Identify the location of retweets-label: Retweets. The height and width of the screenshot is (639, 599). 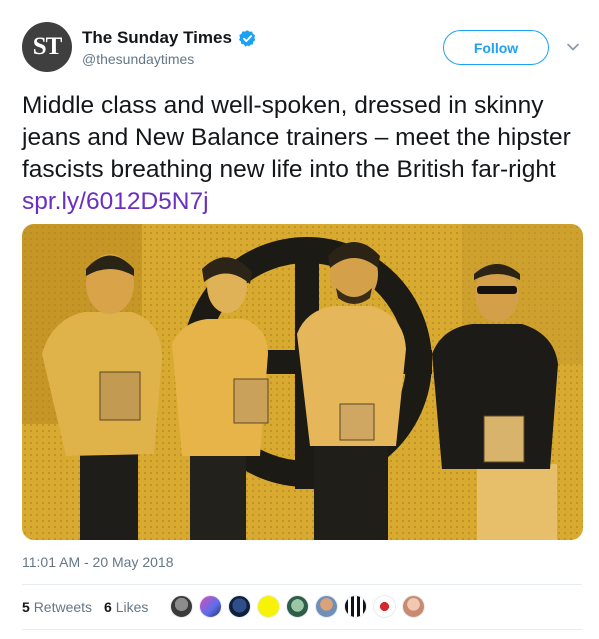
(63, 607).